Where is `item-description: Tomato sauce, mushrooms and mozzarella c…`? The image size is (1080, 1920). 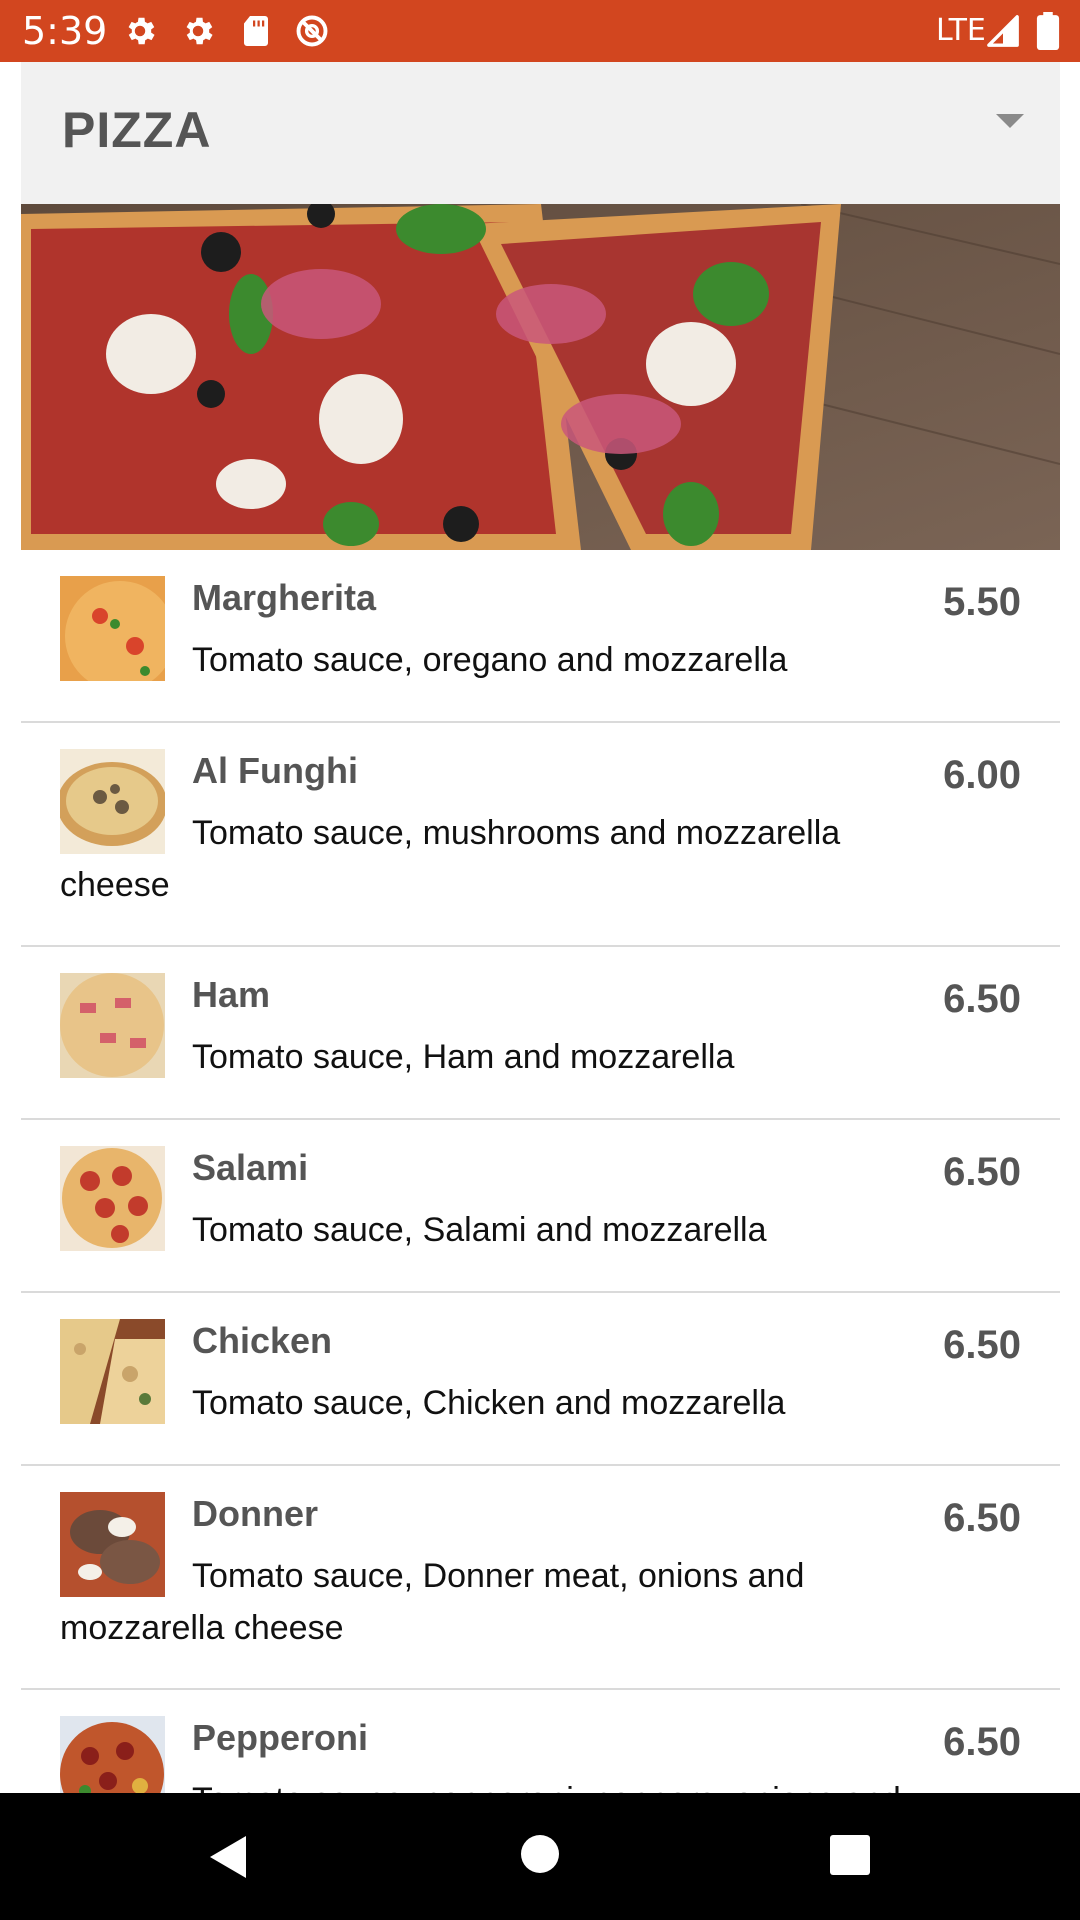
item-description: Tomato sauce, mushrooms and mozzarella c… is located at coordinates (450, 859).